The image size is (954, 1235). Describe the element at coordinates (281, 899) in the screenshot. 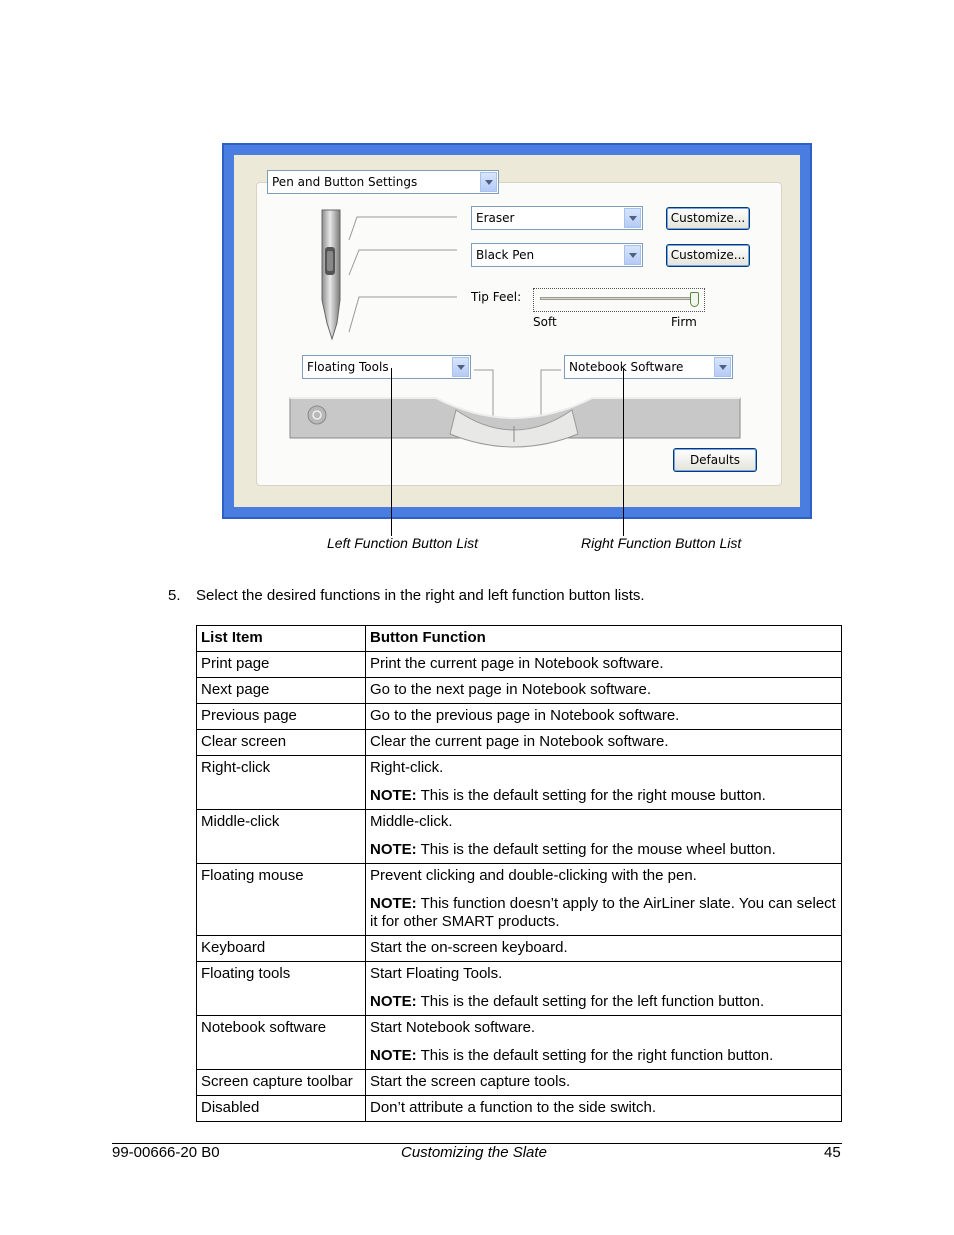

I see `list-item-cell: Floating mouse` at that location.